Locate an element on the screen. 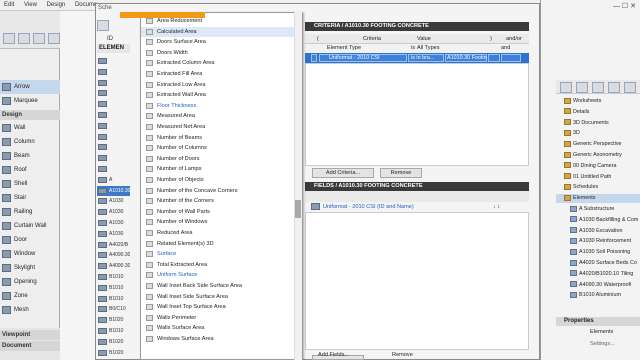  element-row: B0/C10 is located at coordinates (113, 309).